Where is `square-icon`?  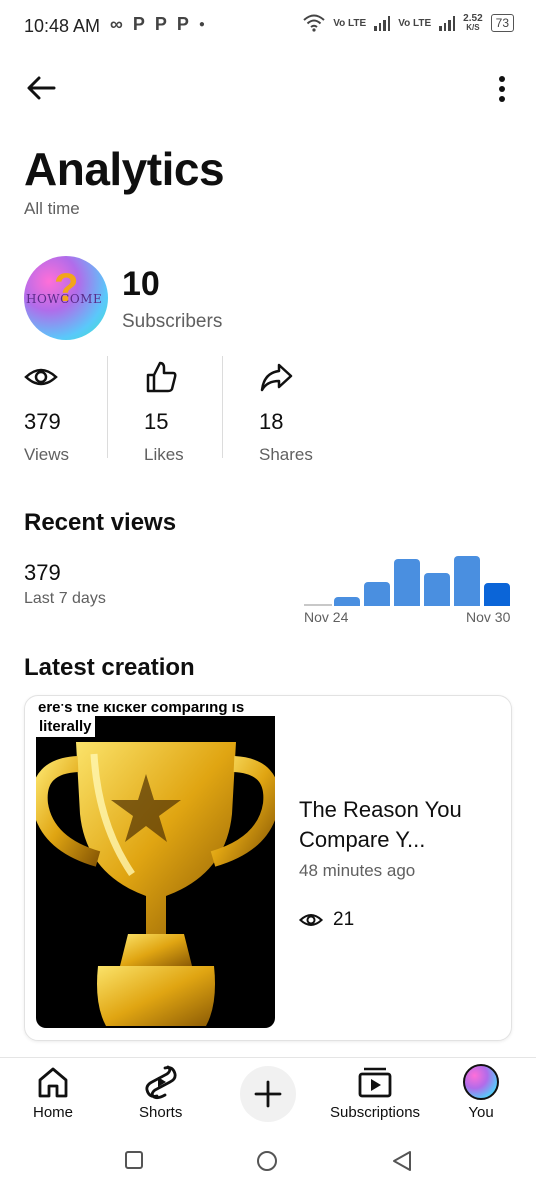 square-icon is located at coordinates (134, 1160).